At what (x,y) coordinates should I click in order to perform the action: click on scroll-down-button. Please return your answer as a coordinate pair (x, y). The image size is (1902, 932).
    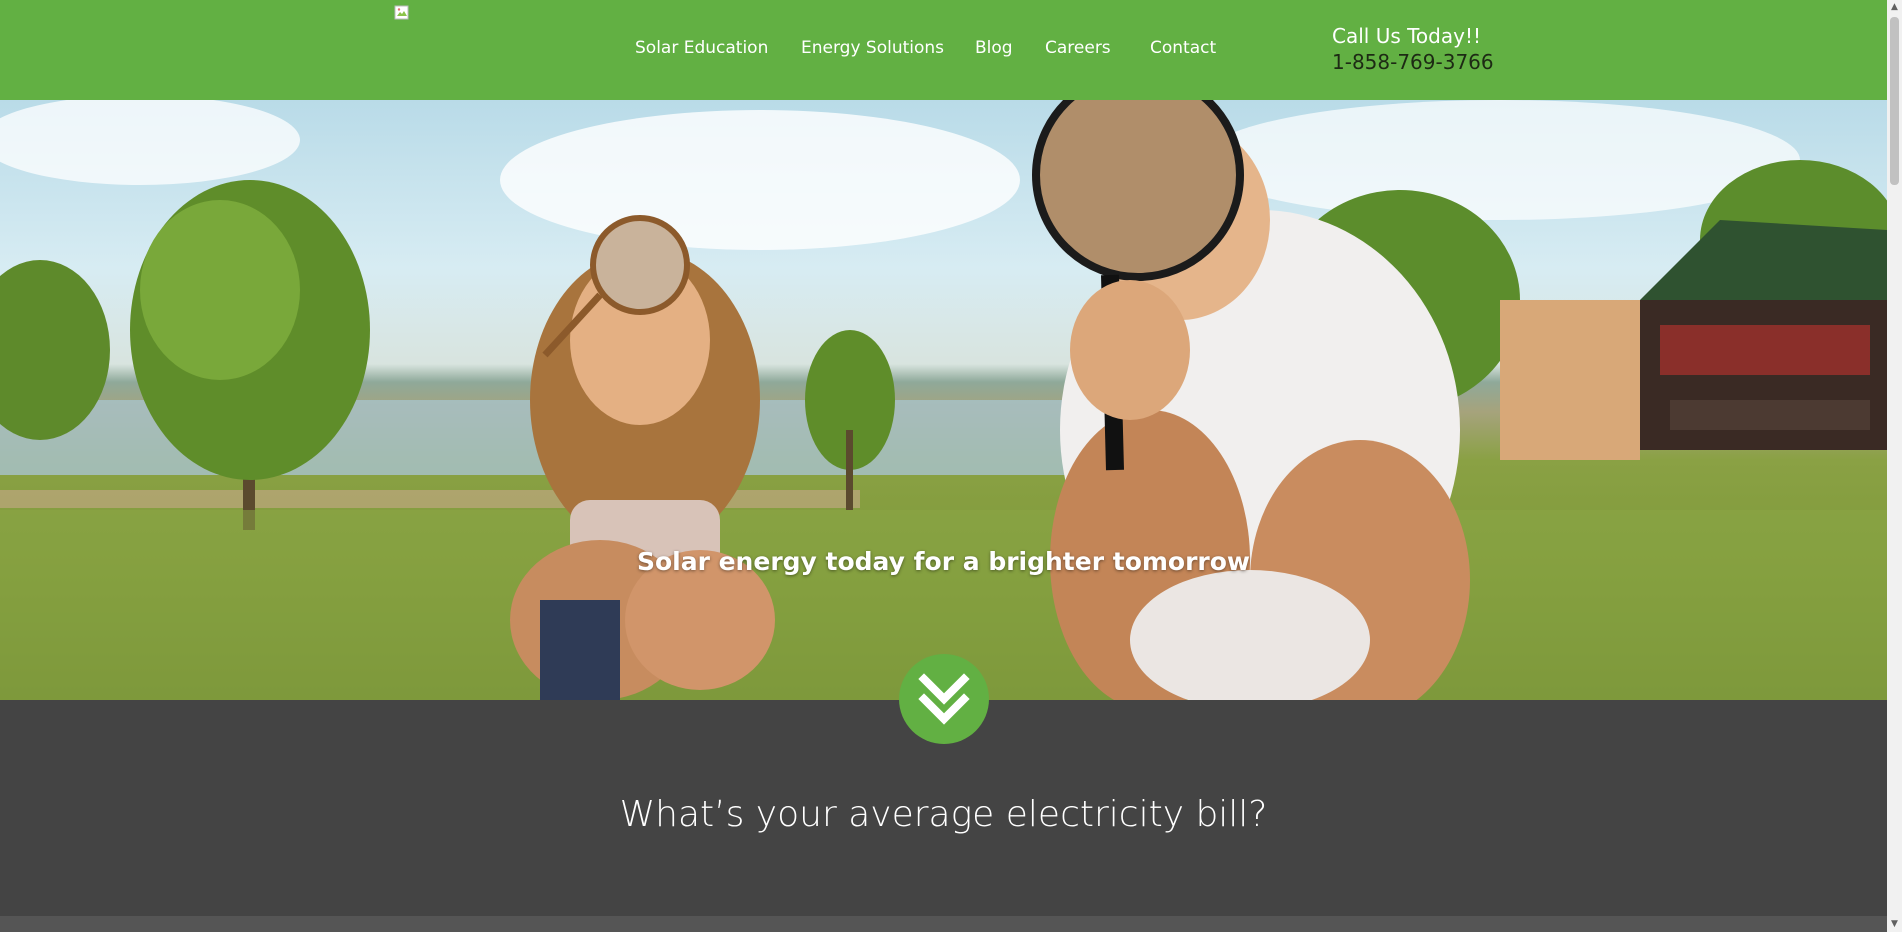
    Looking at the image, I should click on (944, 699).